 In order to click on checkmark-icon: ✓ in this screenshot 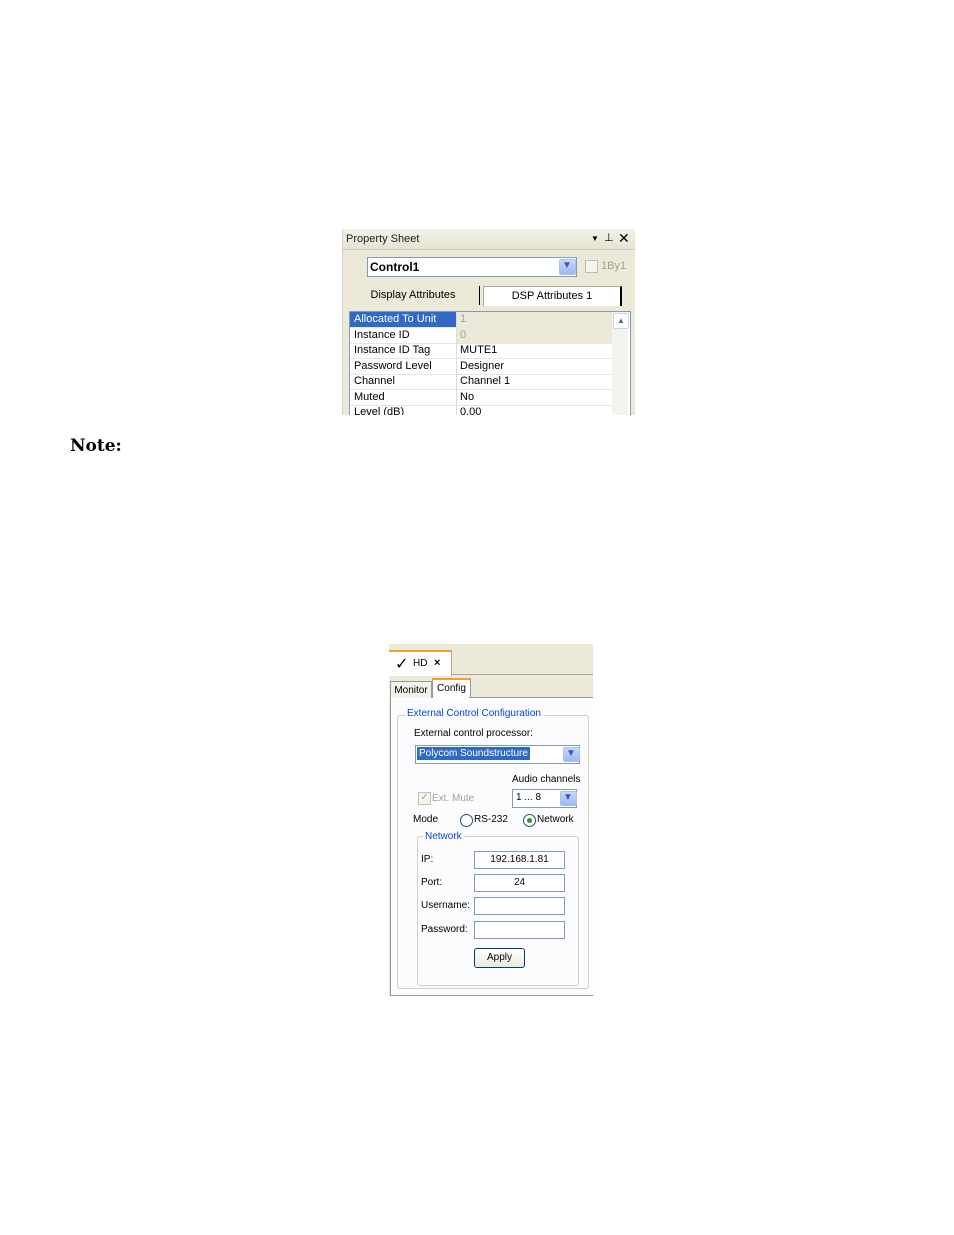, I will do `click(402, 664)`.